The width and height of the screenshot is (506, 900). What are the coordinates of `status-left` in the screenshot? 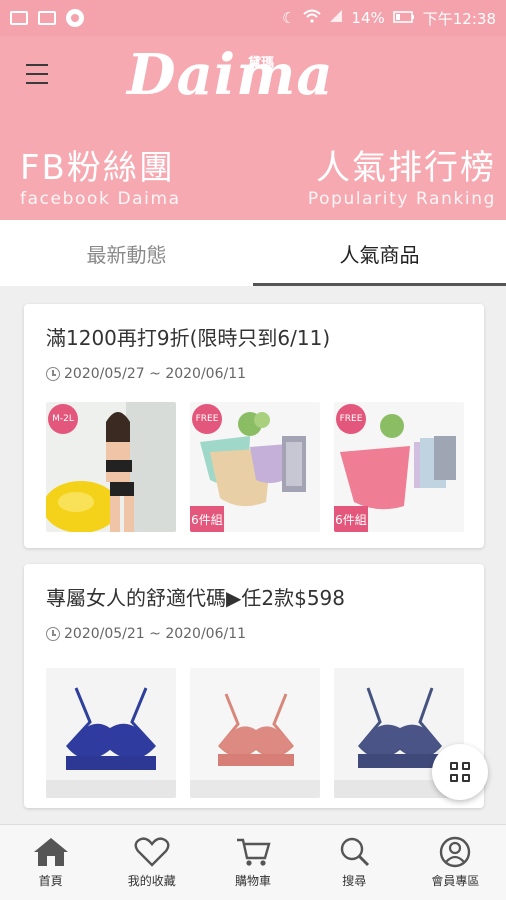 It's located at (47, 18).